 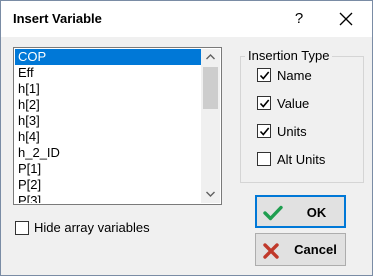 What do you see at coordinates (108, 89) in the screenshot?
I see `list-item-h1: h[1]` at bounding box center [108, 89].